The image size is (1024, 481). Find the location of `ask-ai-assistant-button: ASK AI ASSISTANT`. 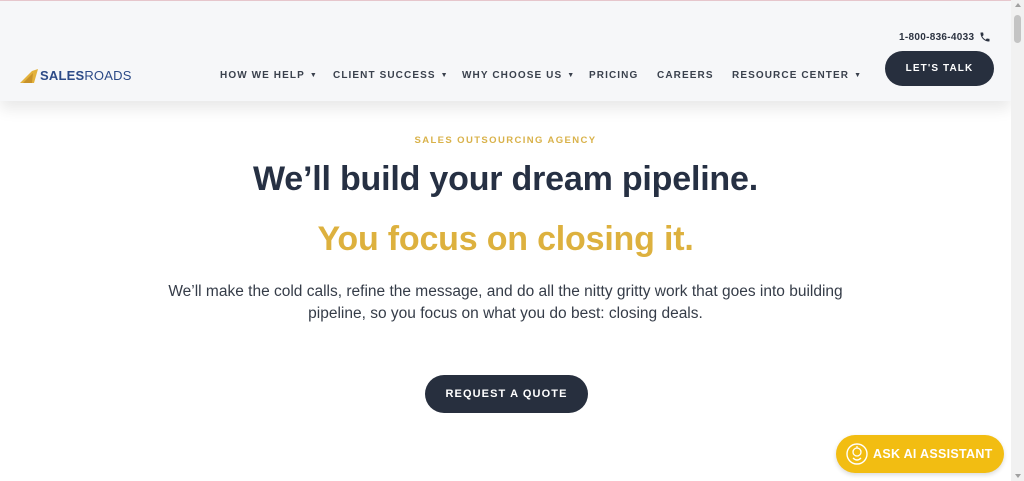

ask-ai-assistant-button: ASK AI ASSISTANT is located at coordinates (920, 454).